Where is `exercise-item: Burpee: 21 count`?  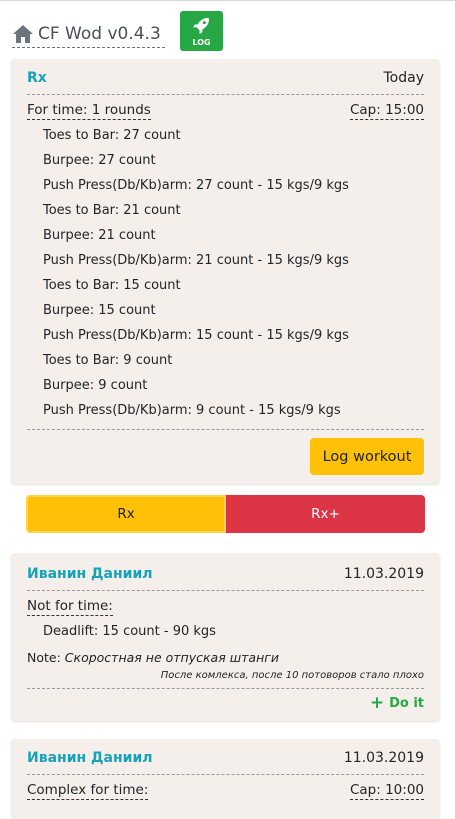
exercise-item: Burpee: 21 count is located at coordinates (99, 235).